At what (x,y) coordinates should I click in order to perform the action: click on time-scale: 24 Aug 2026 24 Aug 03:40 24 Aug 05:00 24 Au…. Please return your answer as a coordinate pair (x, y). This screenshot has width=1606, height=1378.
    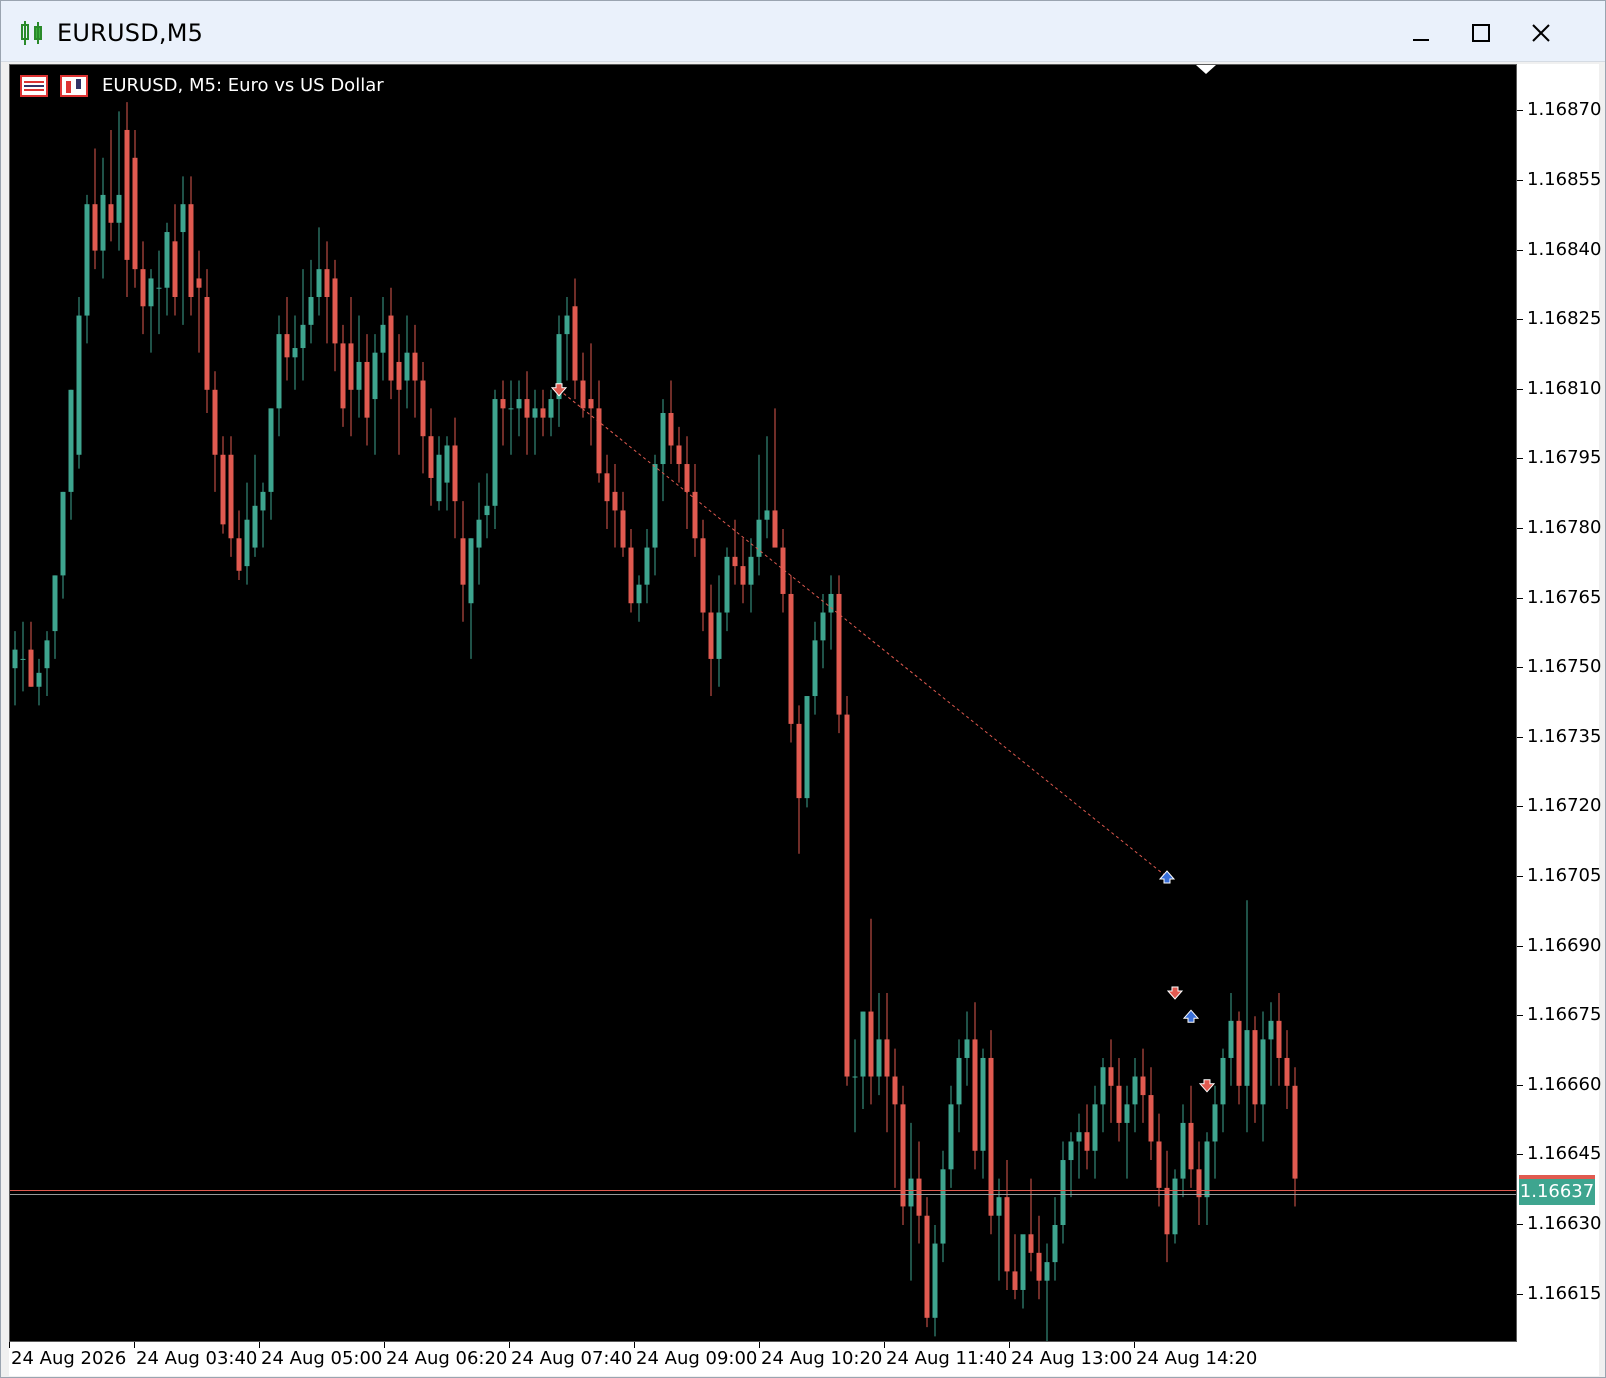
    Looking at the image, I should click on (763, 1359).